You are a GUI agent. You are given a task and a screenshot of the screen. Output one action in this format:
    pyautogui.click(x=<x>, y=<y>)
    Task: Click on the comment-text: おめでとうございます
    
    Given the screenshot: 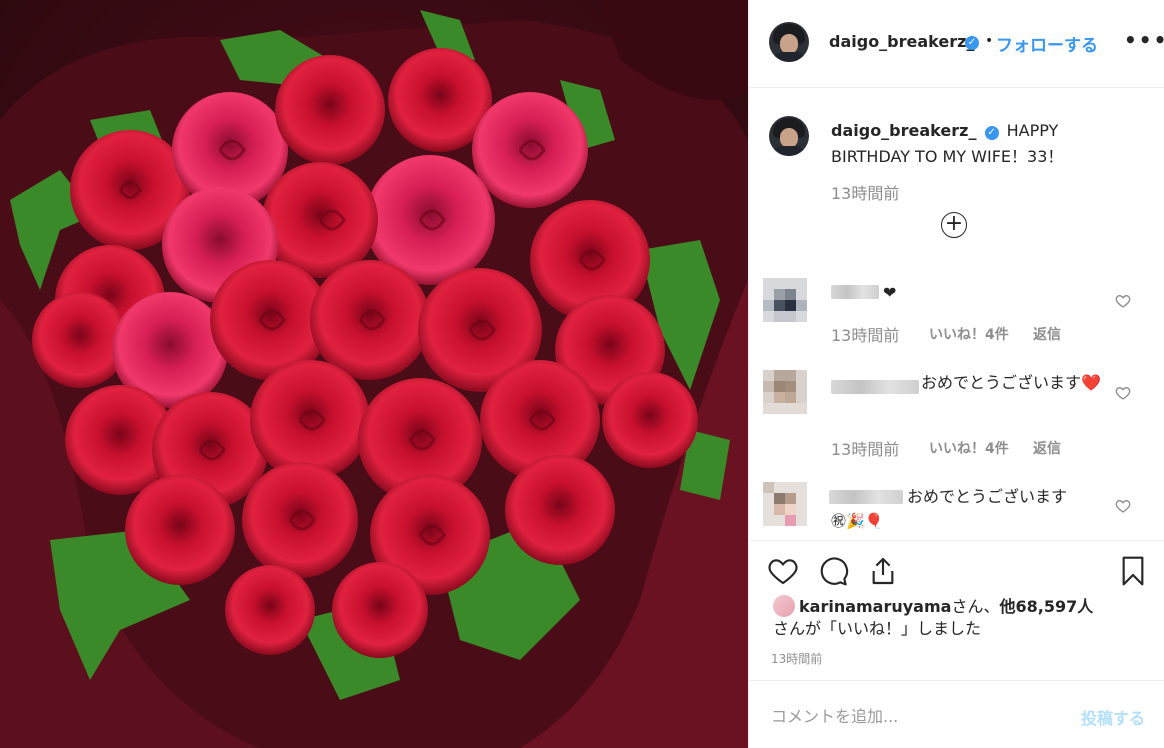 What is the action you would take?
    pyautogui.click(x=987, y=496)
    